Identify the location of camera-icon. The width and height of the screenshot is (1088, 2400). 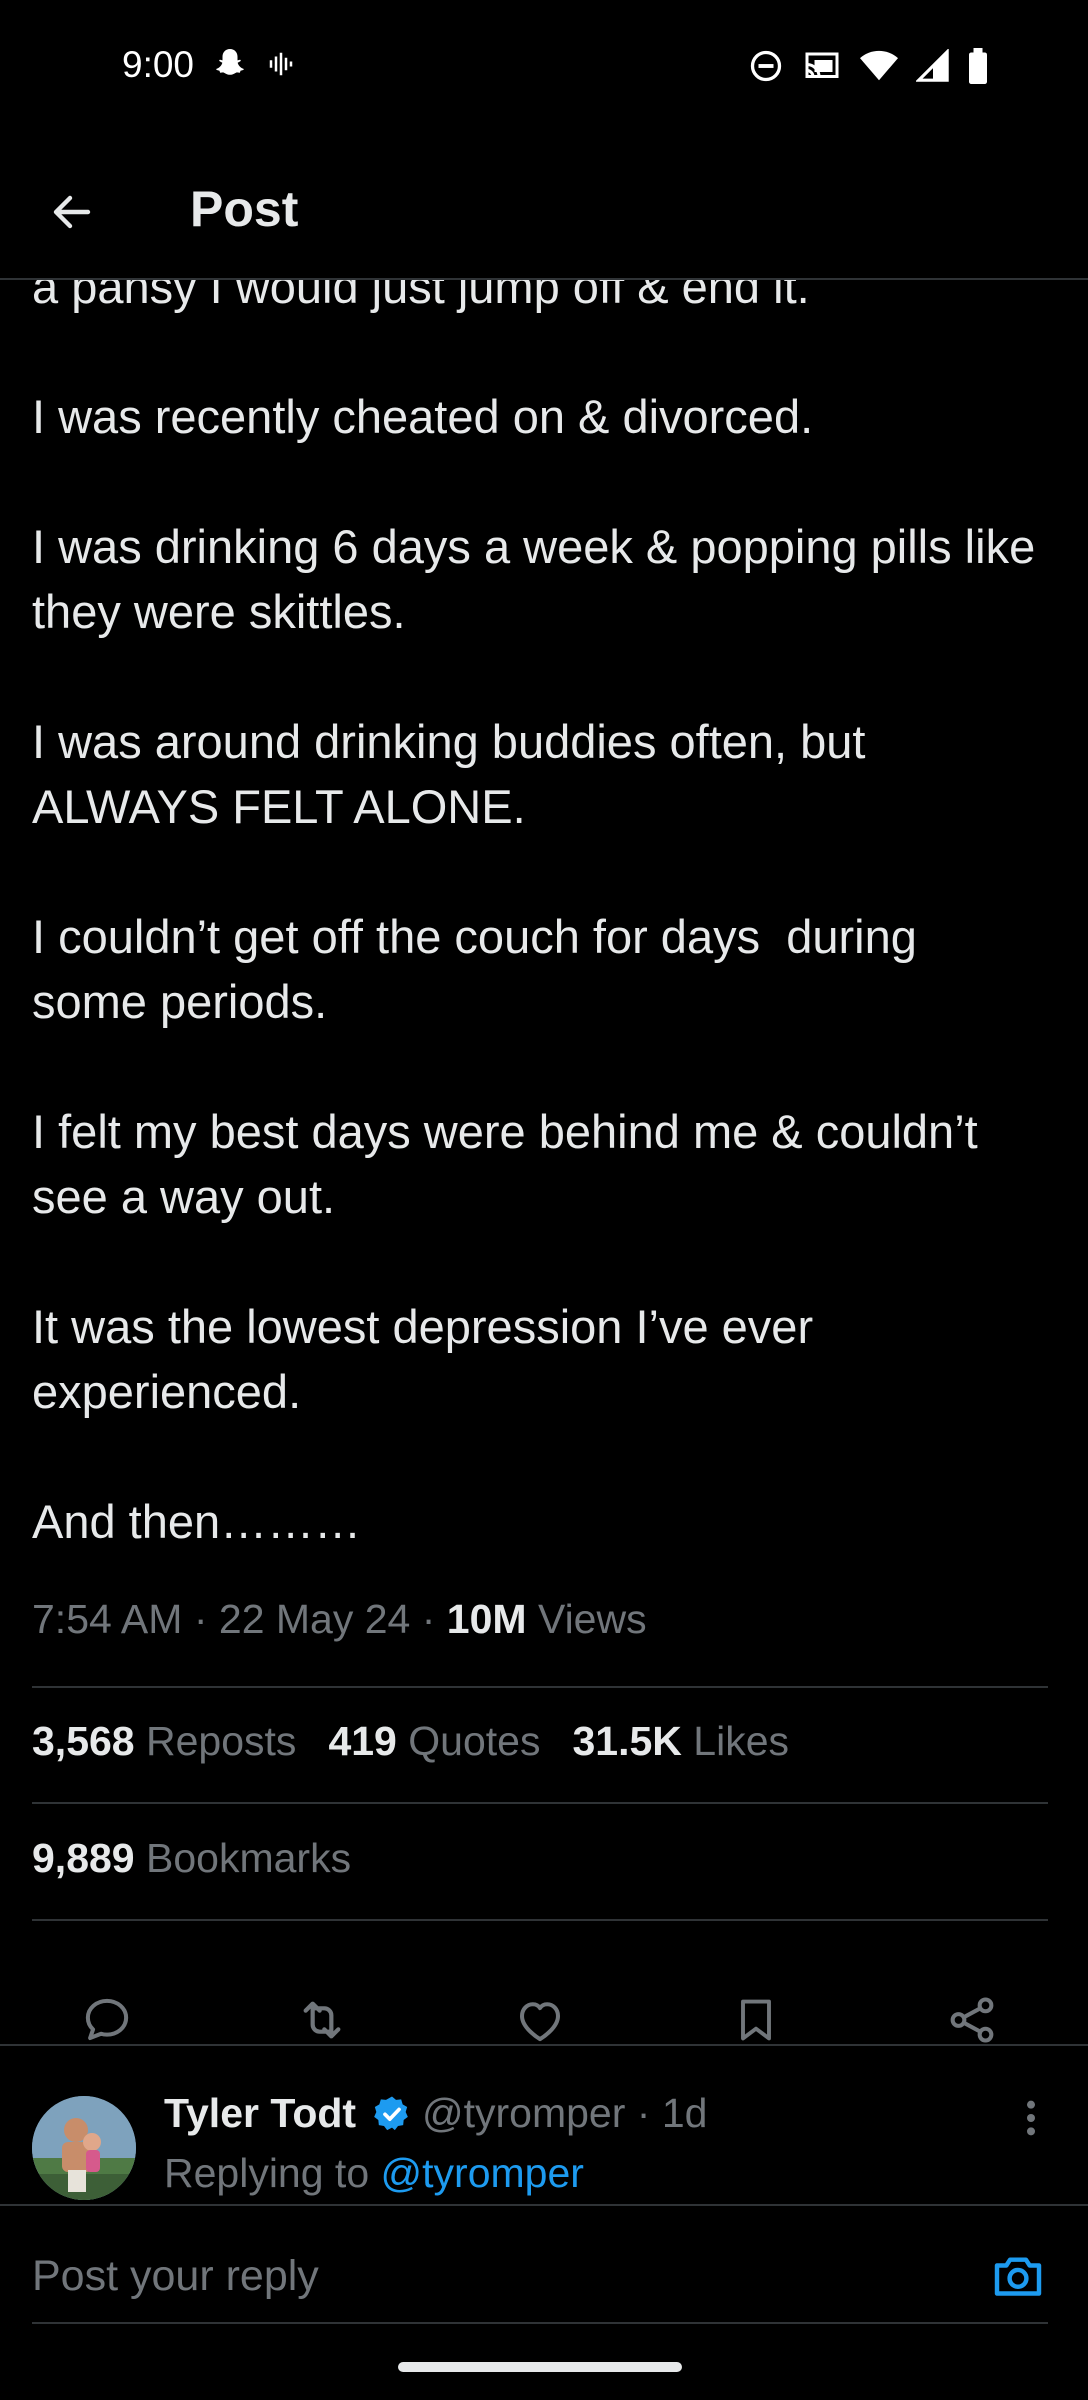
(1018, 2276).